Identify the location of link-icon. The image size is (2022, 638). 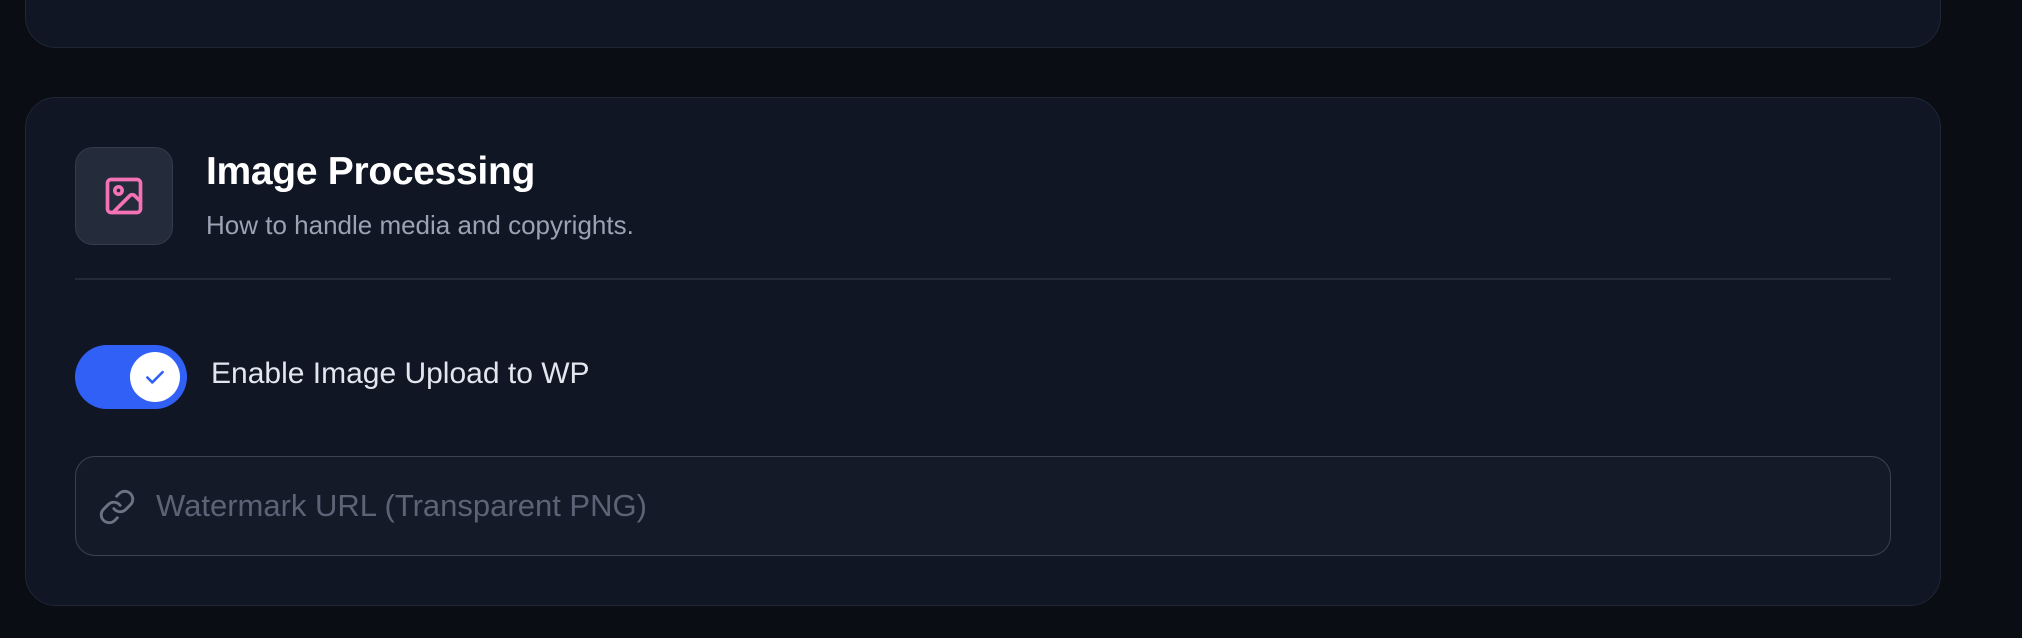
(117, 507).